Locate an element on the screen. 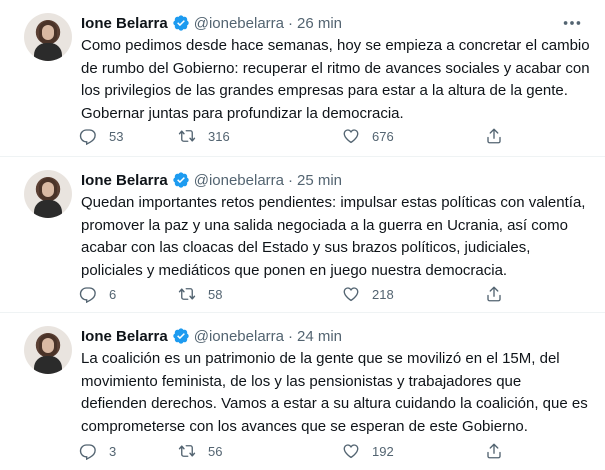 The width and height of the screenshot is (605, 470). like-button: 218 is located at coordinates (368, 294).